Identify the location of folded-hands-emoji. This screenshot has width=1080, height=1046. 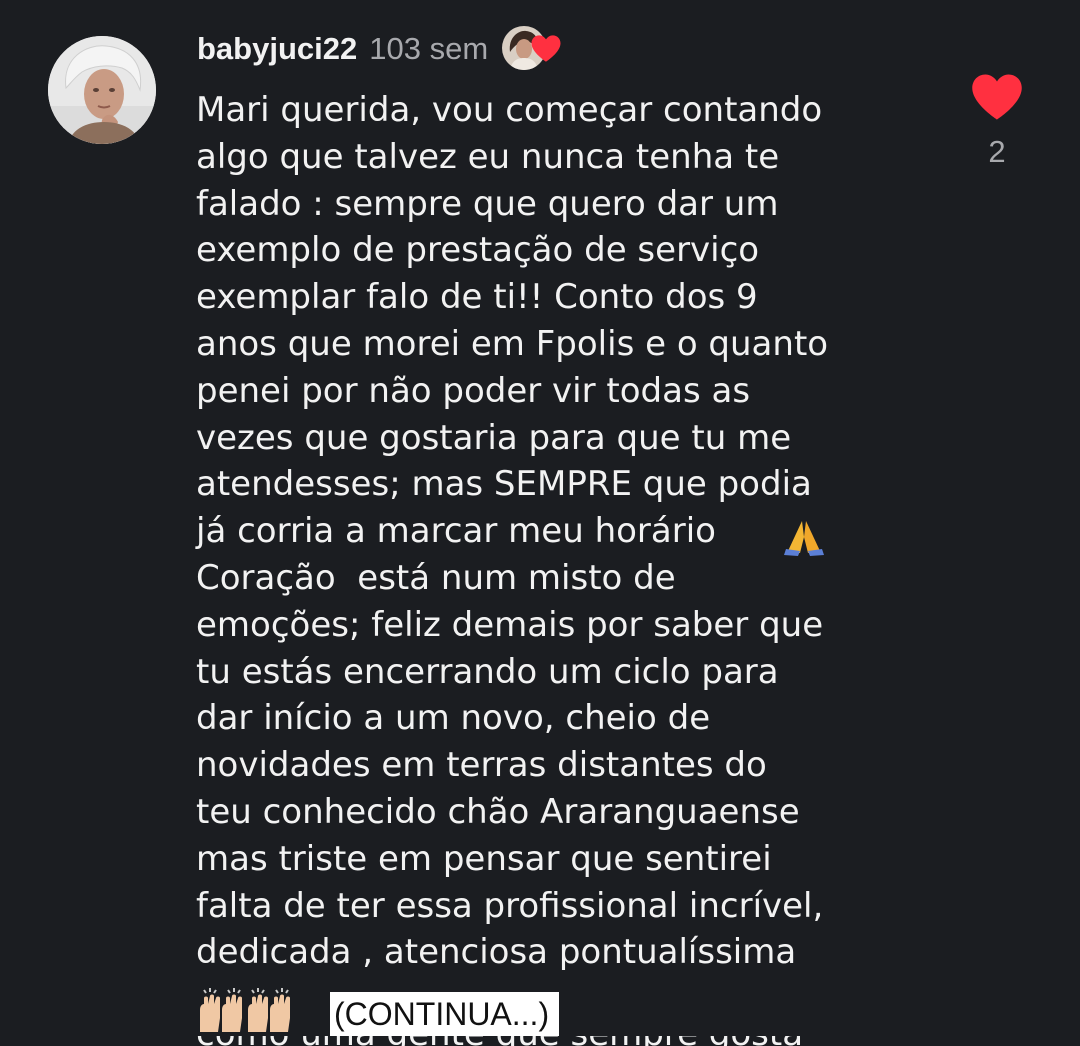
(804, 539).